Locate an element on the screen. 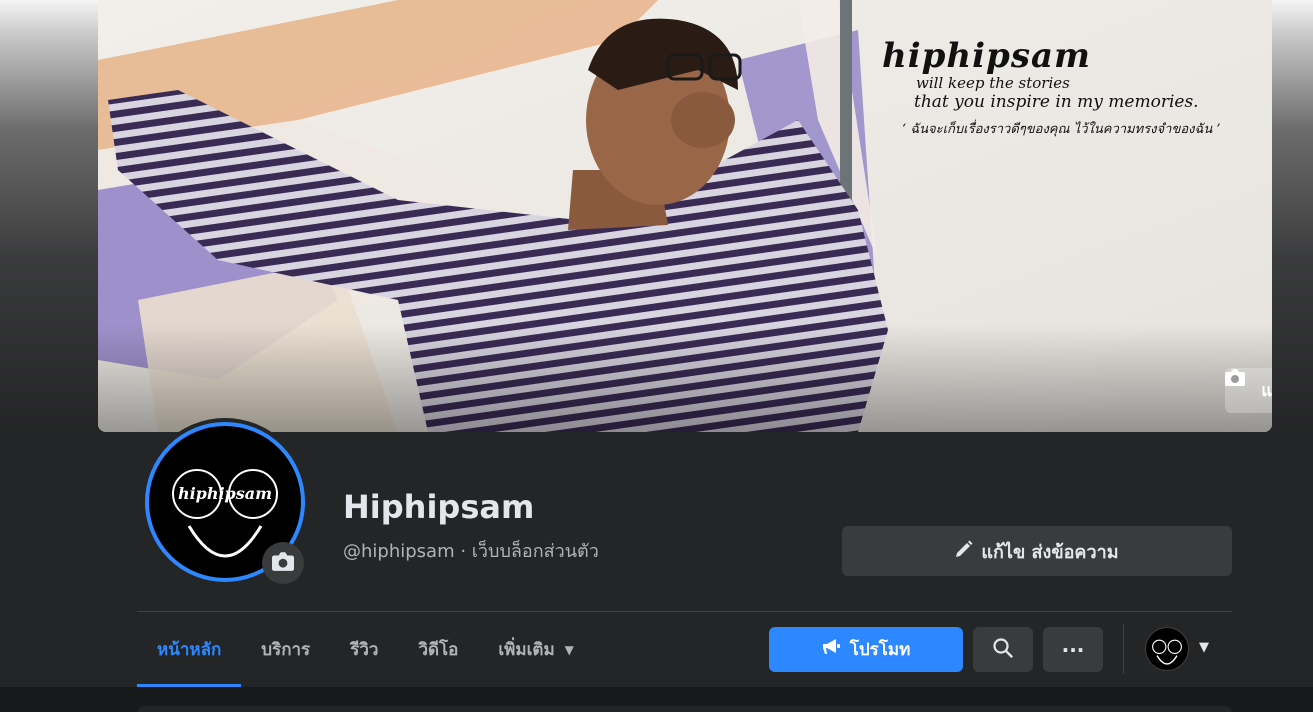 This screenshot has height=712, width=1313. cover-caption-line: will keep the stories is located at coordinates (993, 83).